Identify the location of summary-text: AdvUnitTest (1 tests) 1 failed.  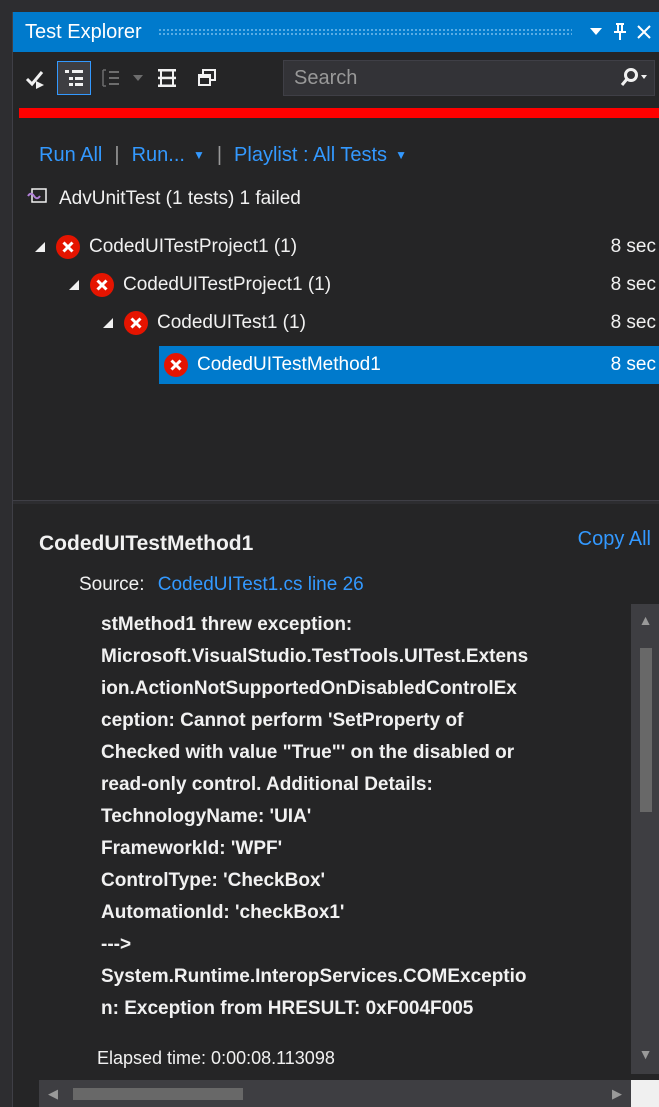
(180, 198).